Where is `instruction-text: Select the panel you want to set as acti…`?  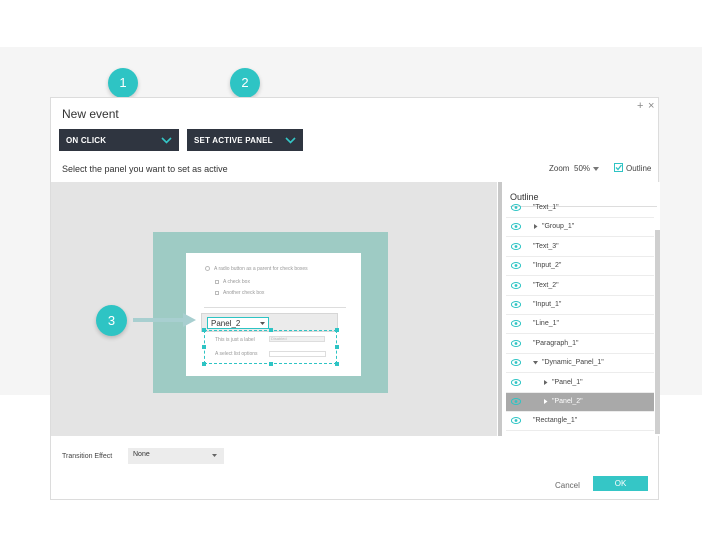 instruction-text: Select the panel you want to set as acti… is located at coordinates (145, 169).